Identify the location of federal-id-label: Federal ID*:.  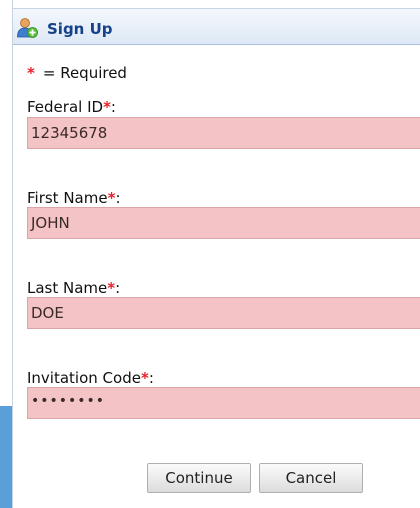
(71, 107).